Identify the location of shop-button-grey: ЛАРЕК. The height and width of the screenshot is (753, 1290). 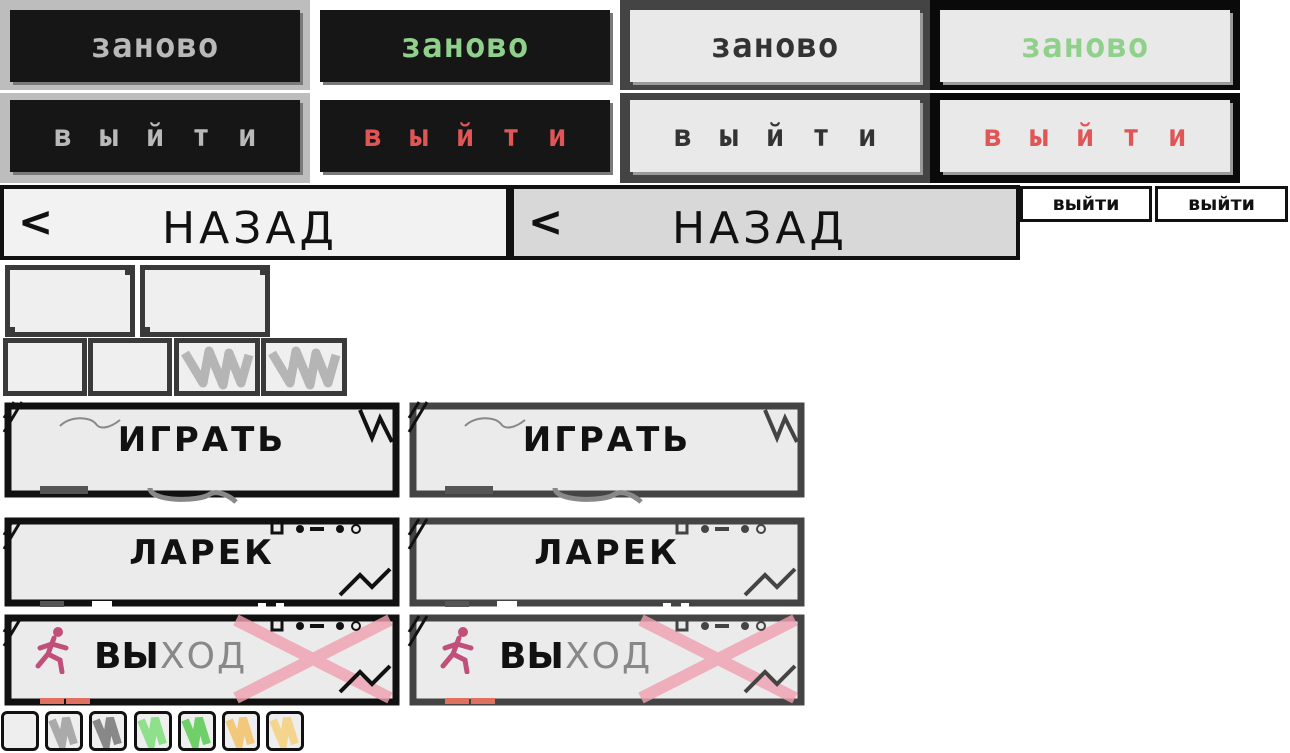
(607, 563).